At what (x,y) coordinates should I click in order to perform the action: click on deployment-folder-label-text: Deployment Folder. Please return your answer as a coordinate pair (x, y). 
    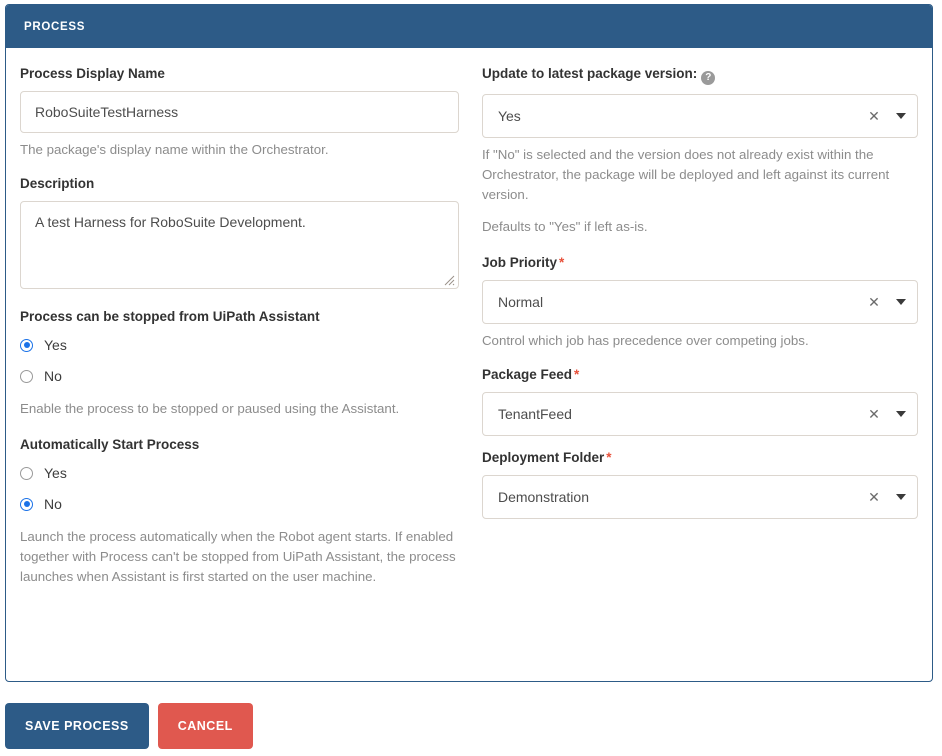
    Looking at the image, I should click on (543, 457).